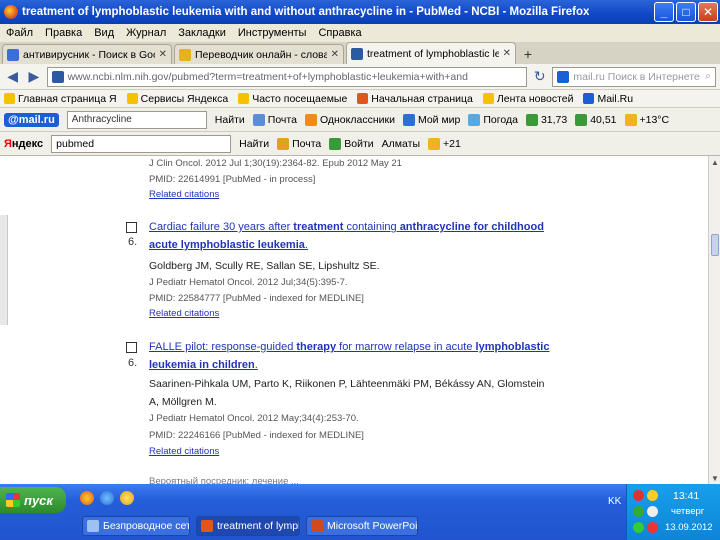 This screenshot has width=720, height=540. What do you see at coordinates (614, 501) in the screenshot?
I see `language-indicator: KK` at bounding box center [614, 501].